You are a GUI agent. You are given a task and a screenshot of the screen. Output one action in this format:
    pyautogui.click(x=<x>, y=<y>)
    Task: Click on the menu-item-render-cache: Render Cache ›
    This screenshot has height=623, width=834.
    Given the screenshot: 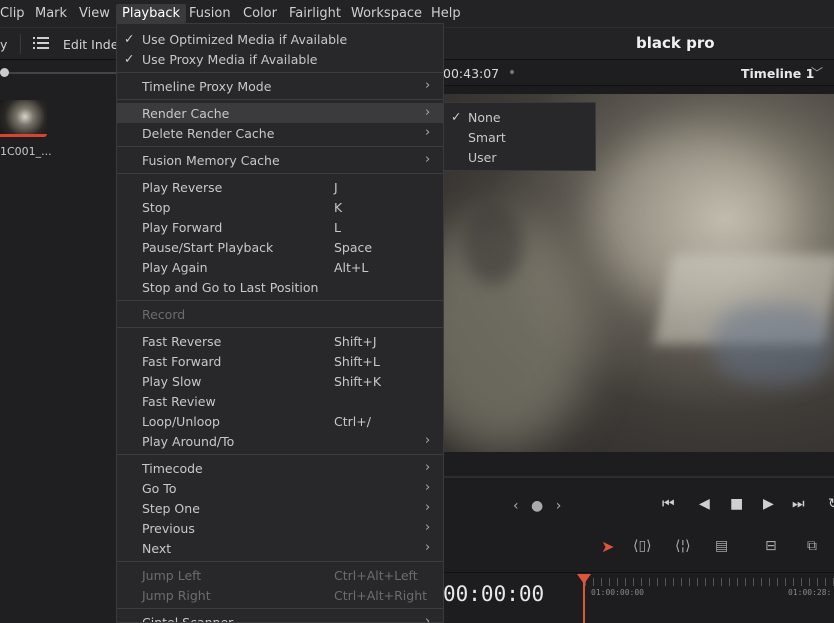 What is the action you would take?
    pyautogui.click(x=280, y=113)
    